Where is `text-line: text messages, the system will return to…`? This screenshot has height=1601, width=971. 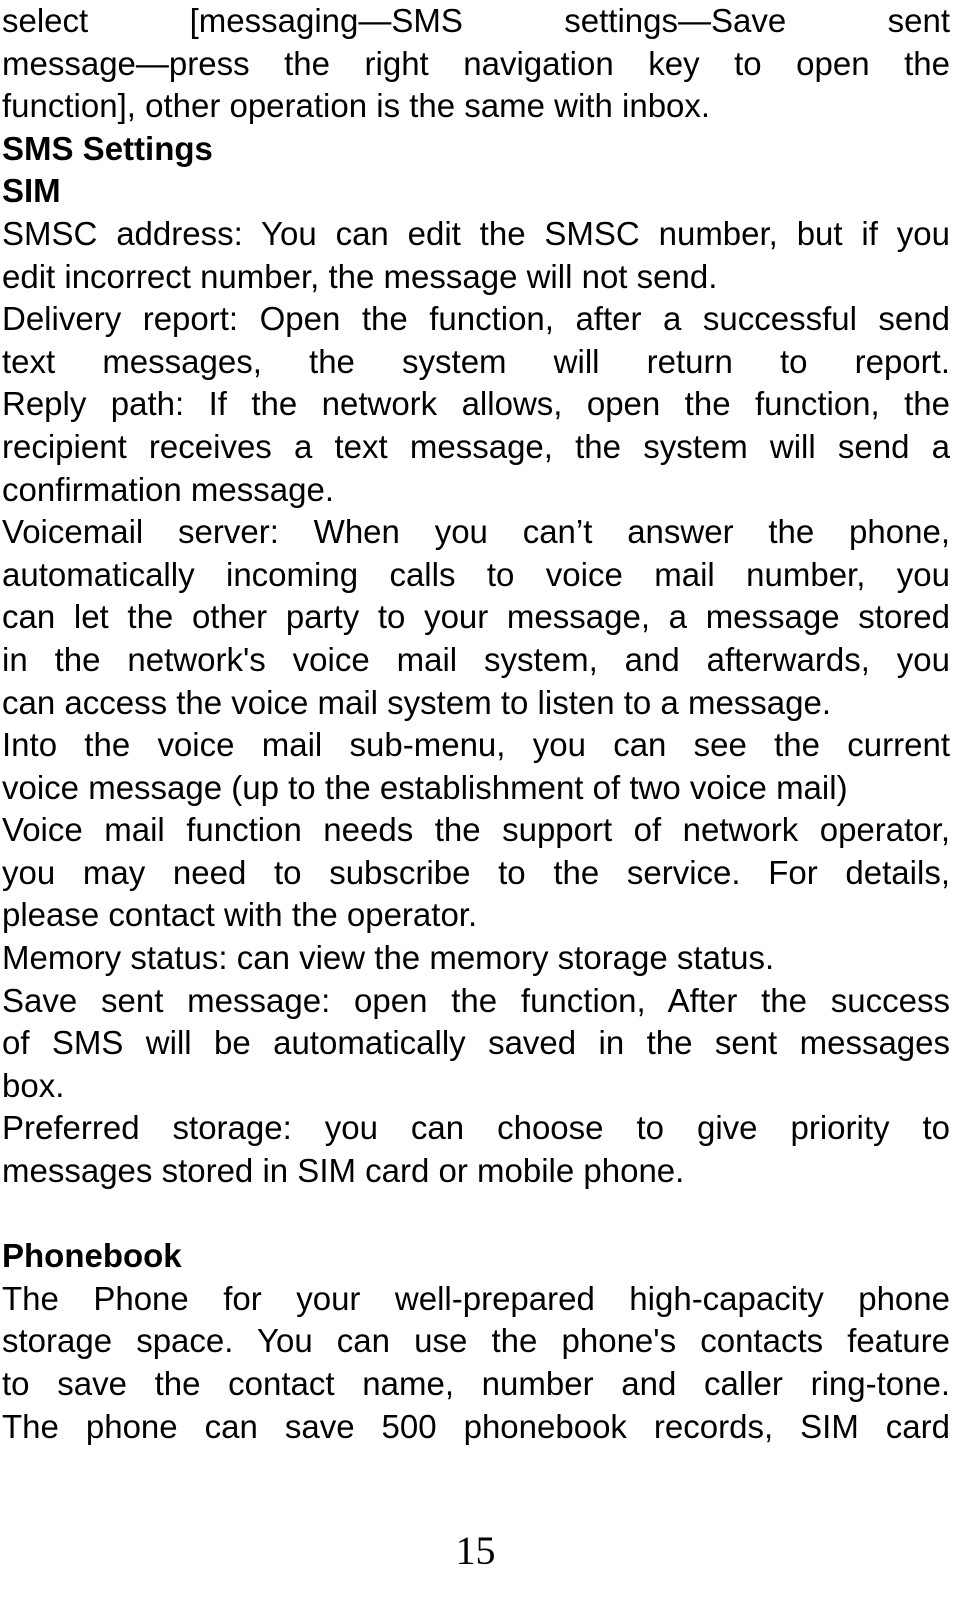
text-line: text messages, the system will return to… is located at coordinates (476, 361).